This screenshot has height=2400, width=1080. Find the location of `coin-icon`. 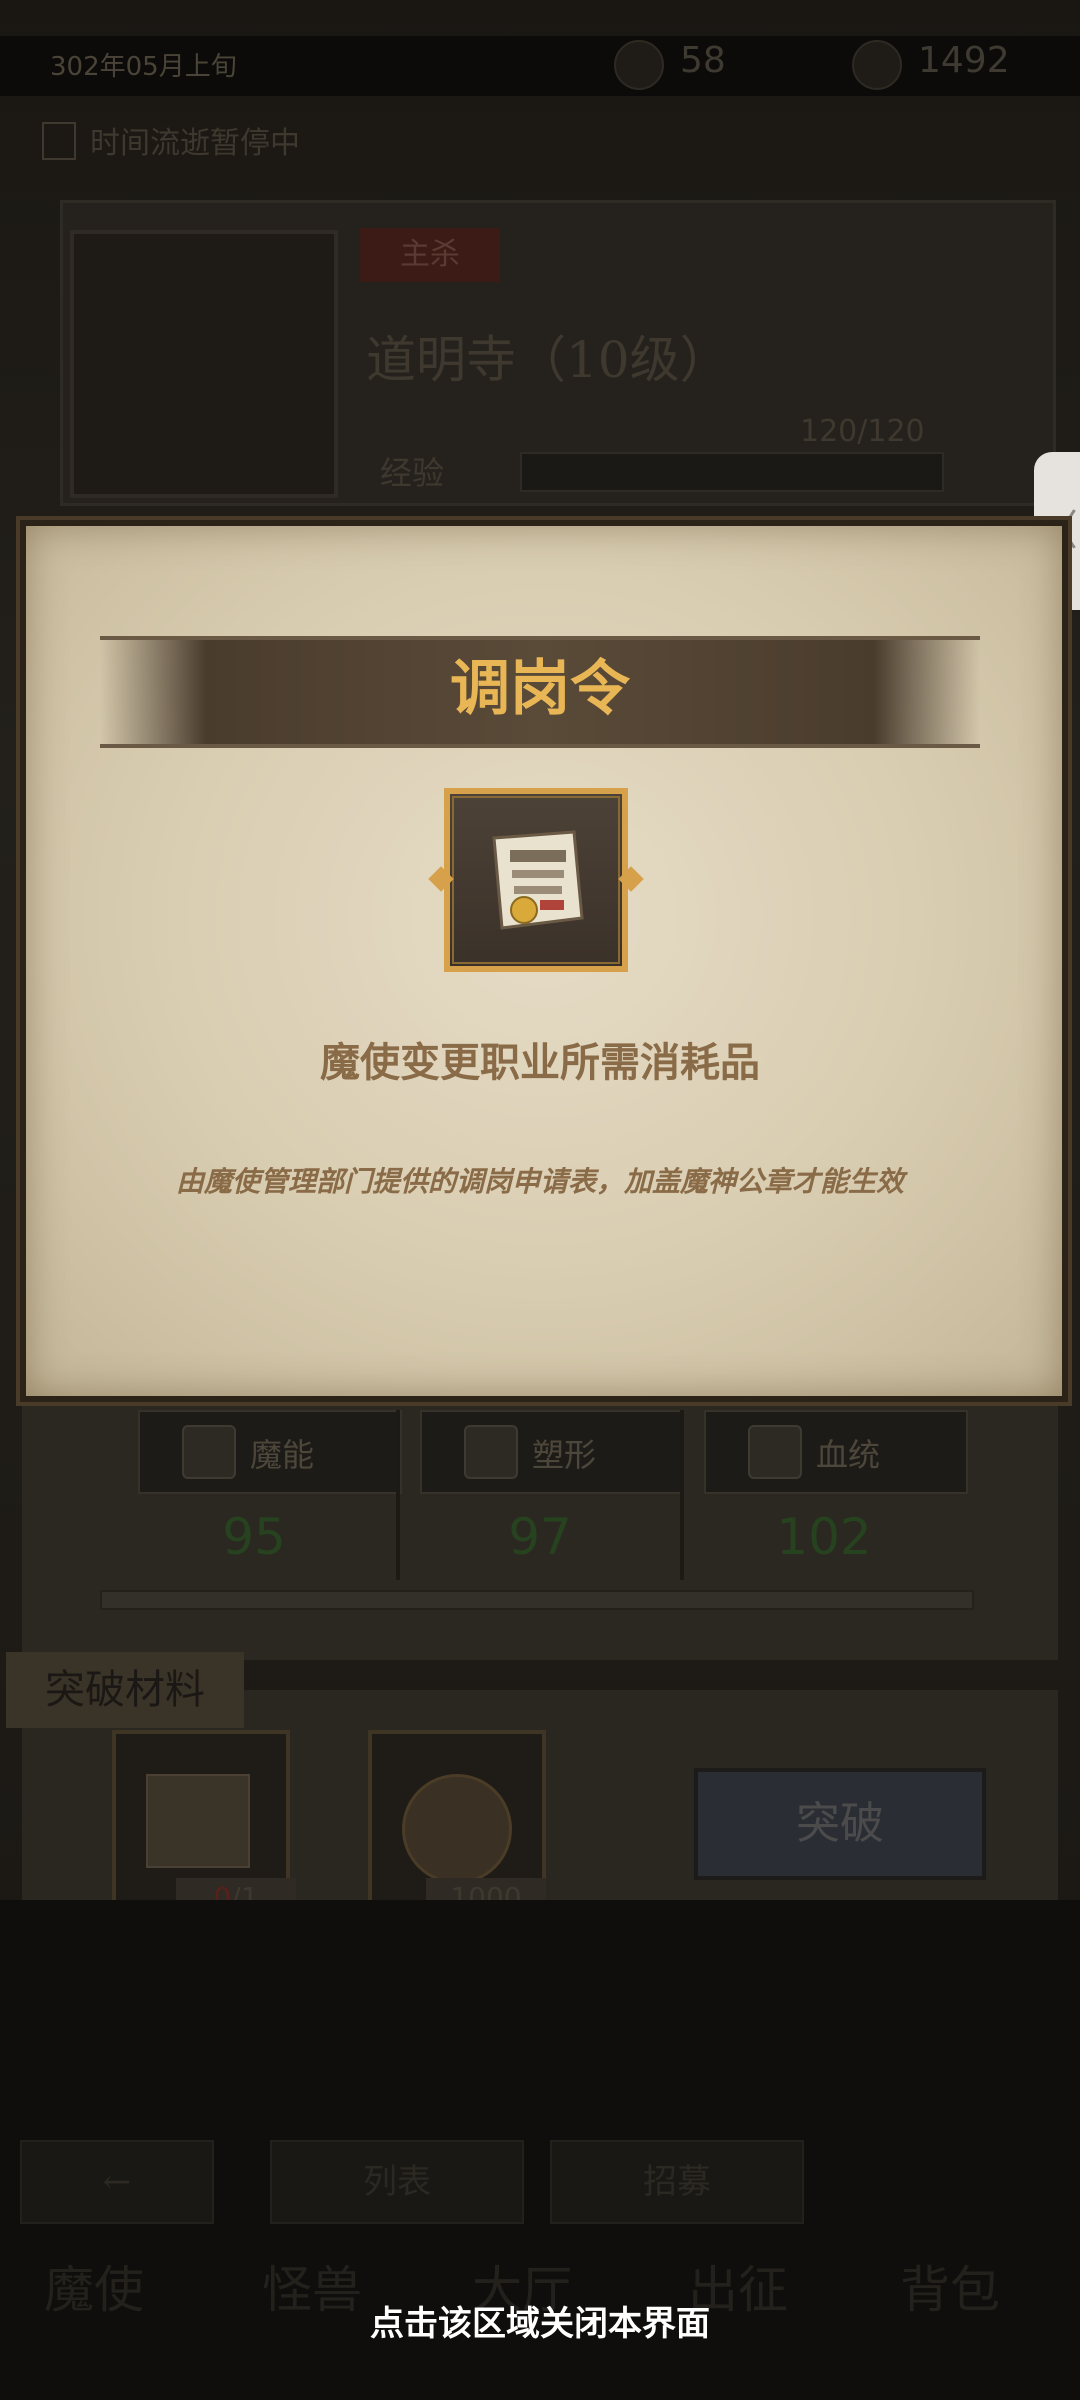

coin-icon is located at coordinates (457, 1829).